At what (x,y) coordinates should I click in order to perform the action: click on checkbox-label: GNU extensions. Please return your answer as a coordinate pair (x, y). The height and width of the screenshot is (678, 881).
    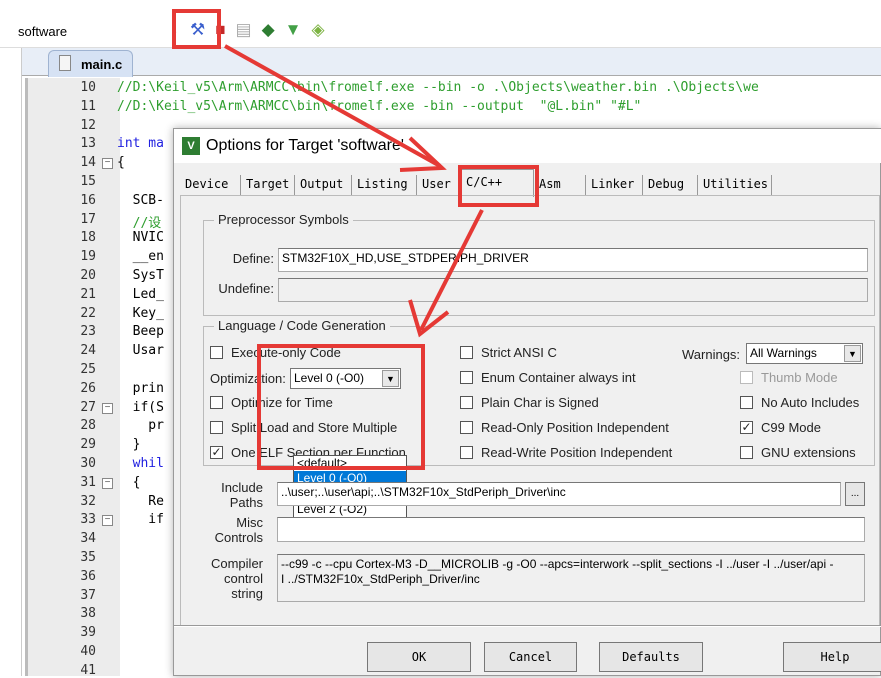
    Looking at the image, I should click on (808, 452).